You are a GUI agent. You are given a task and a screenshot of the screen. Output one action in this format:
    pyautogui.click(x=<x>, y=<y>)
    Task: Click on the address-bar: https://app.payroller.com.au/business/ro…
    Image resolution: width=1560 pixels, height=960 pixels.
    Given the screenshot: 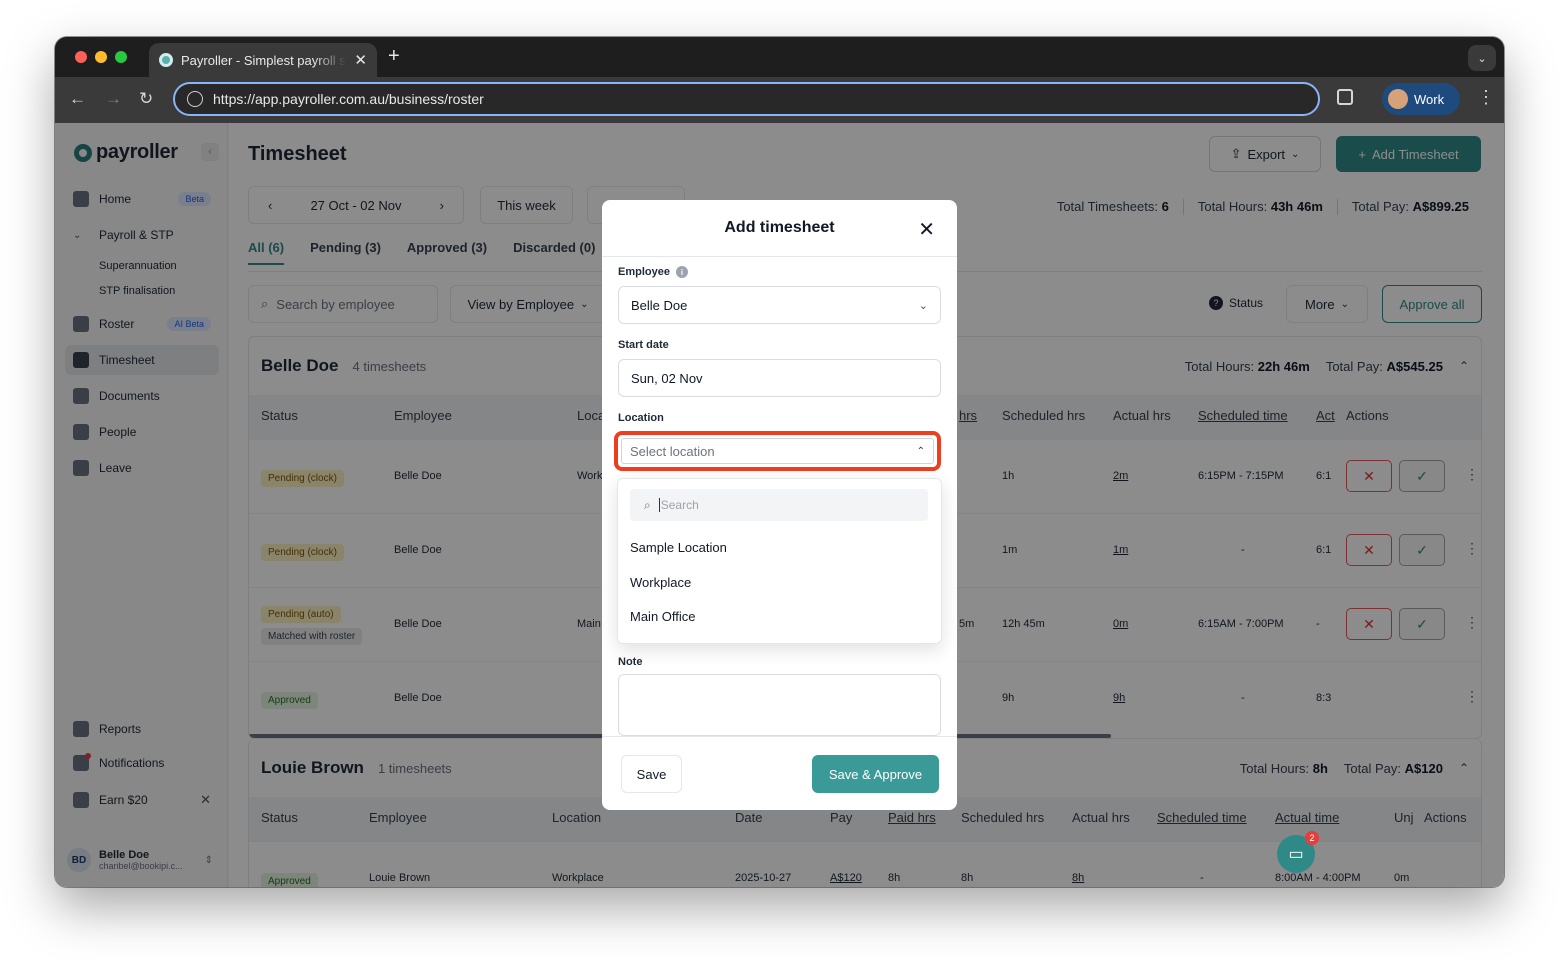 What is the action you would take?
    pyautogui.click(x=746, y=99)
    